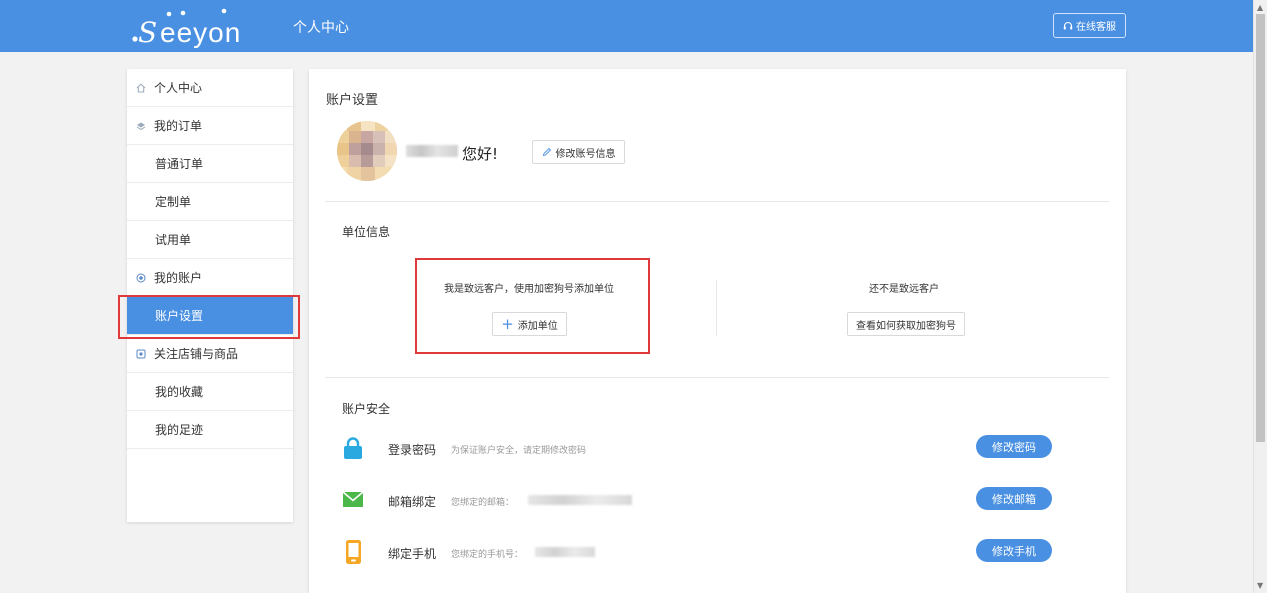 The image size is (1267, 593). I want to click on sidebar-item-normal-orders: 普通订单, so click(210, 164).